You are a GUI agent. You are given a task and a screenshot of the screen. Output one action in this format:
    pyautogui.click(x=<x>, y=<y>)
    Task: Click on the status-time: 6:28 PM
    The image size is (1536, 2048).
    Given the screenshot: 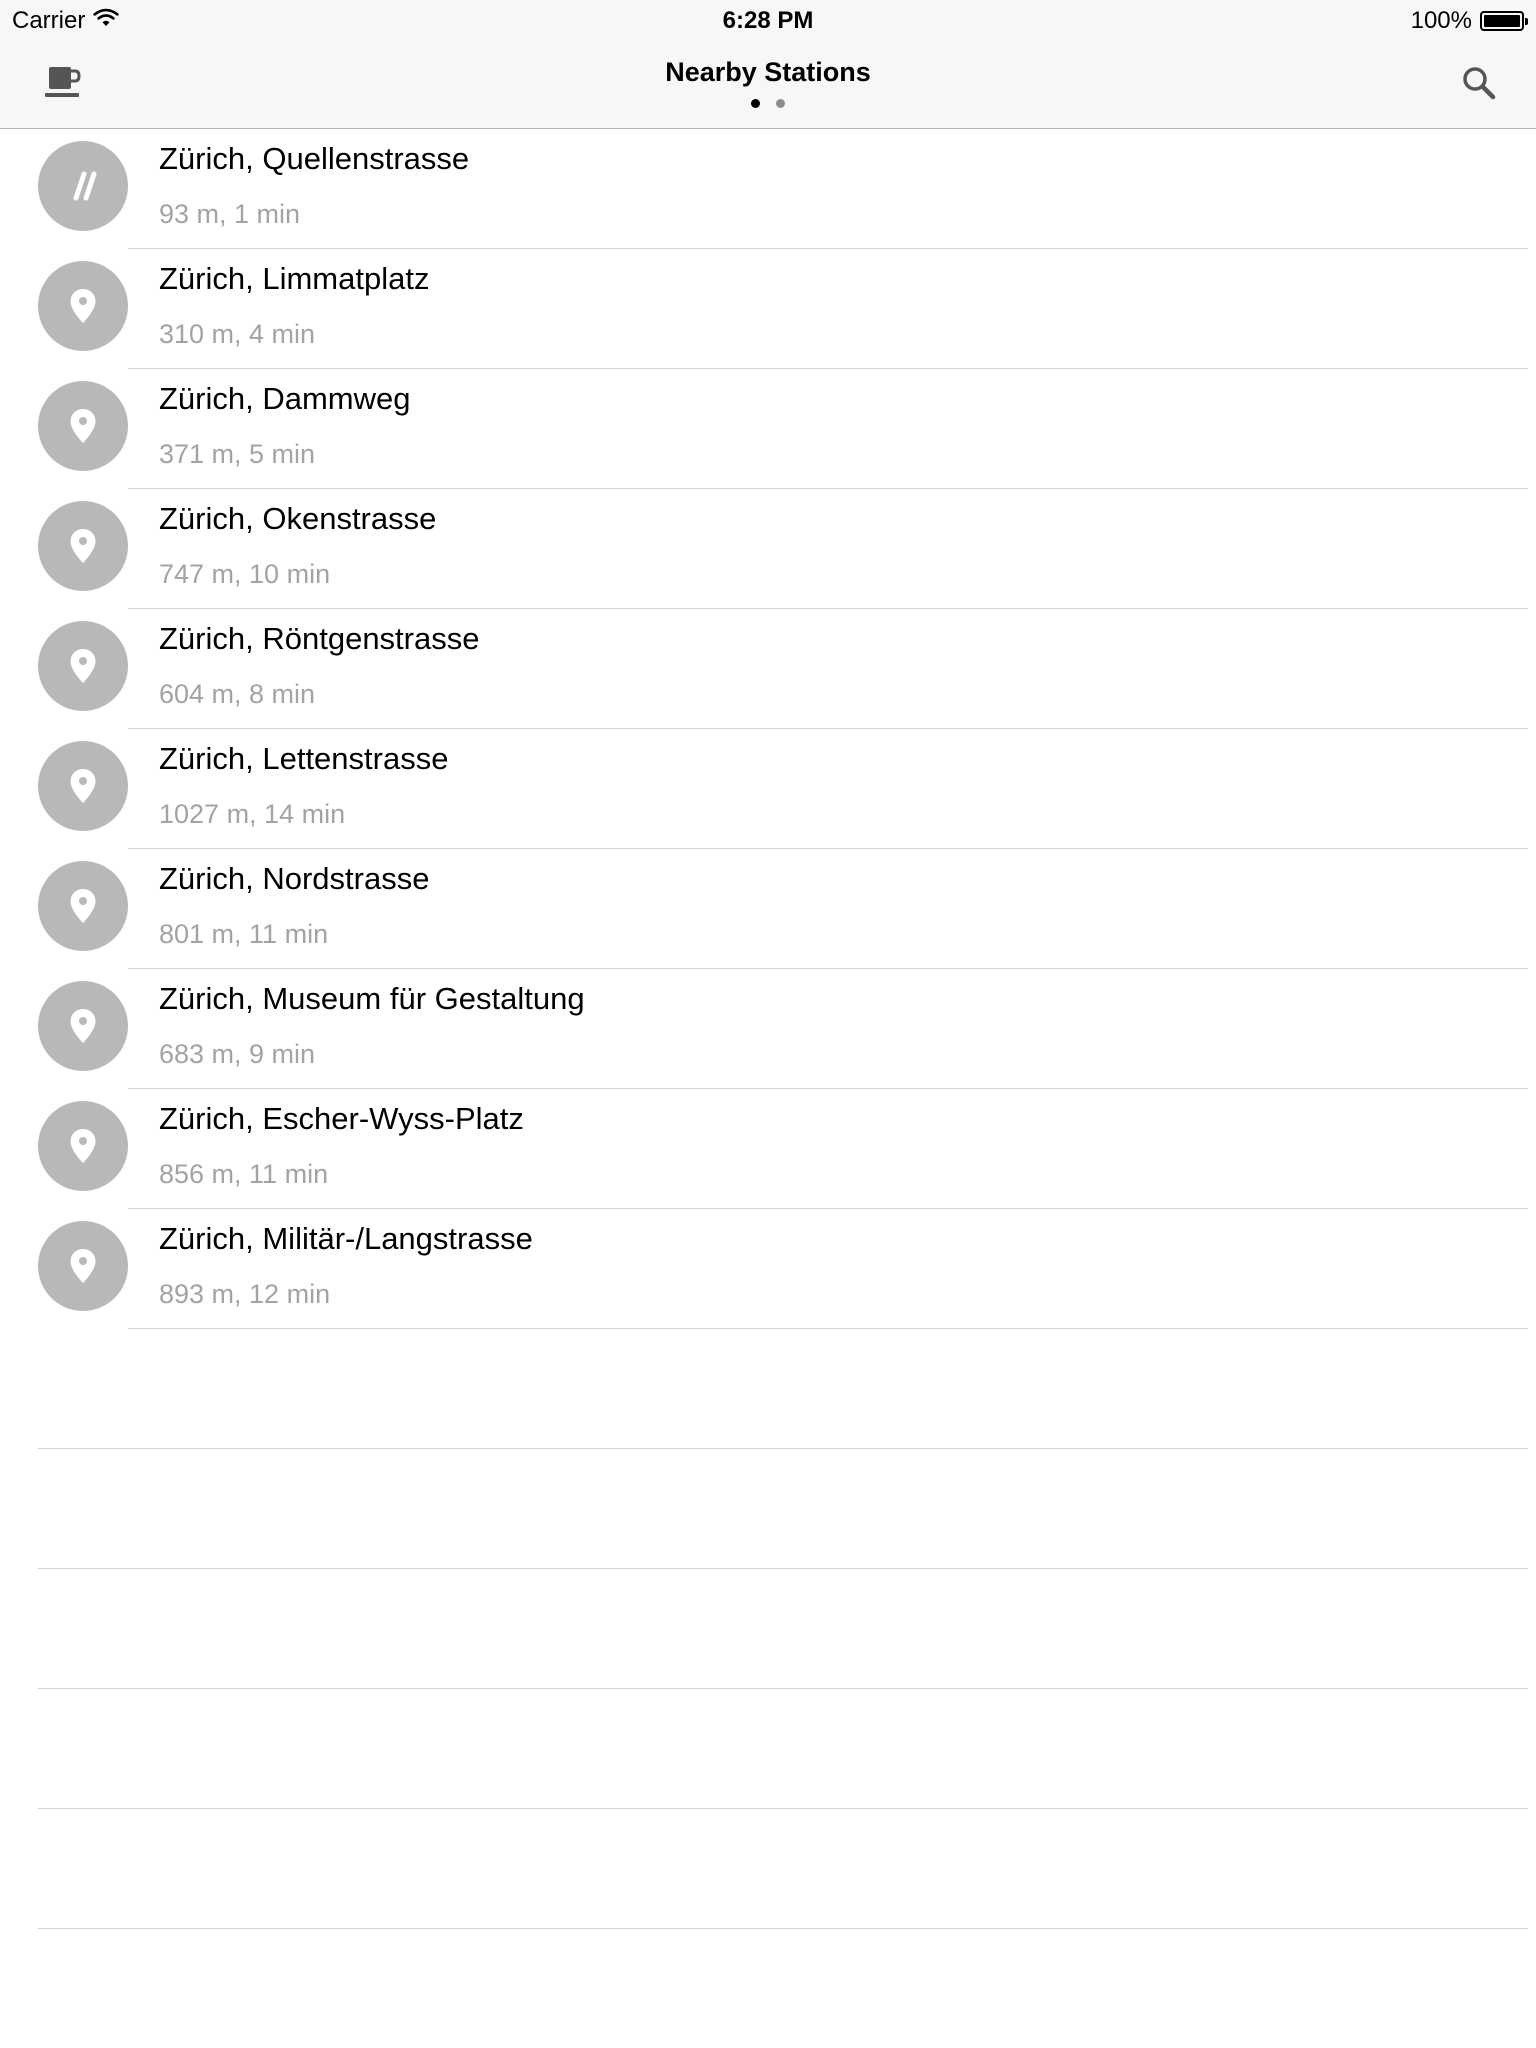 What is the action you would take?
    pyautogui.click(x=768, y=20)
    